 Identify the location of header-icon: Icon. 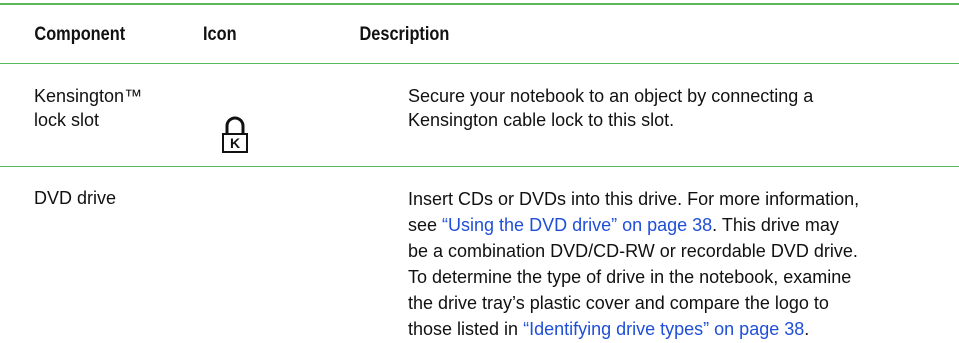
(219, 34).